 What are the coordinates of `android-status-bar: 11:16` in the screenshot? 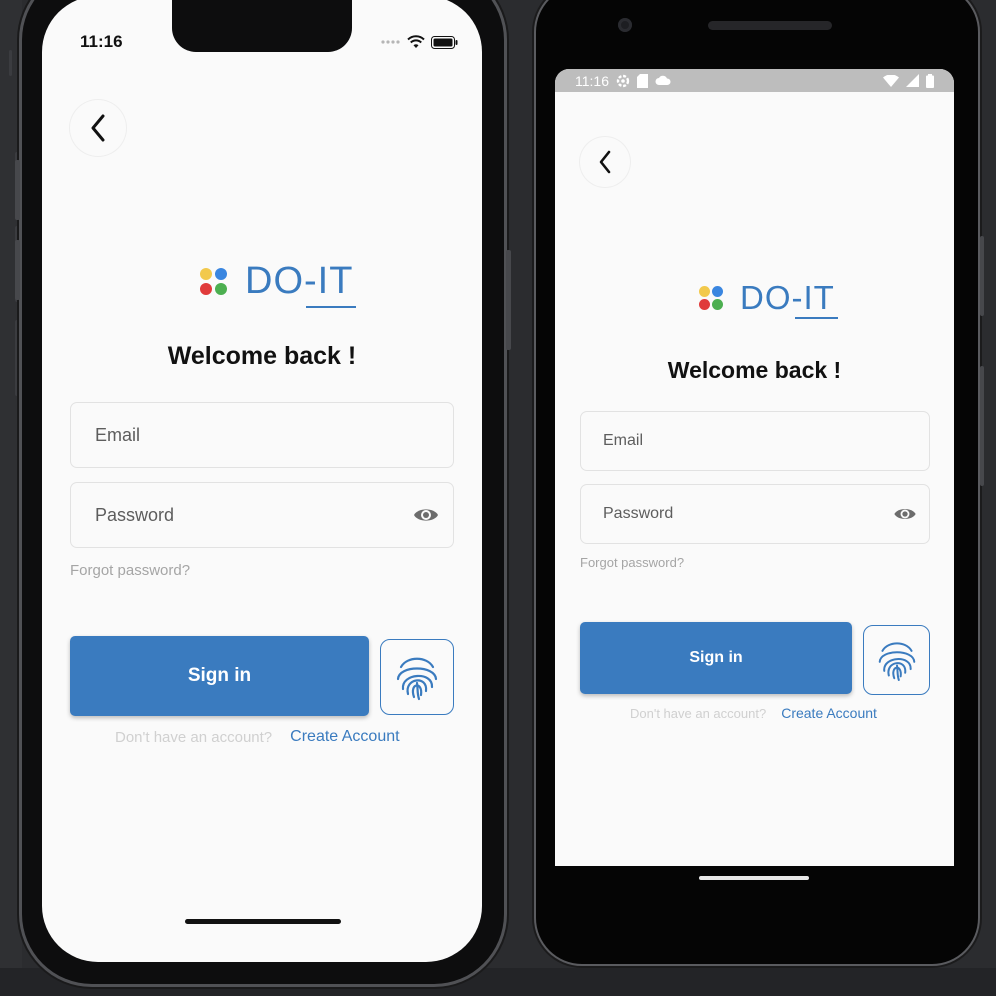 It's located at (754, 80).